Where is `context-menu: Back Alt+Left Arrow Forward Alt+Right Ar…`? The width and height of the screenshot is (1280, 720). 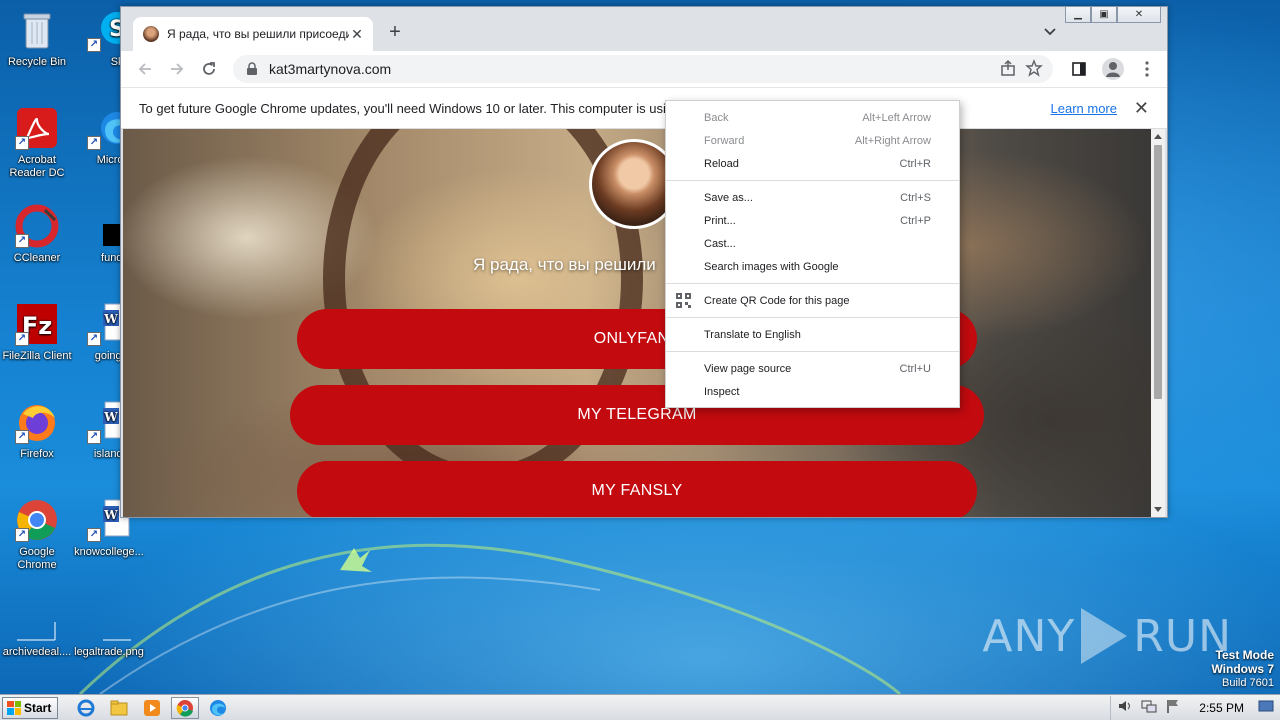 context-menu: Back Alt+Left Arrow Forward Alt+Right Ar… is located at coordinates (812, 254).